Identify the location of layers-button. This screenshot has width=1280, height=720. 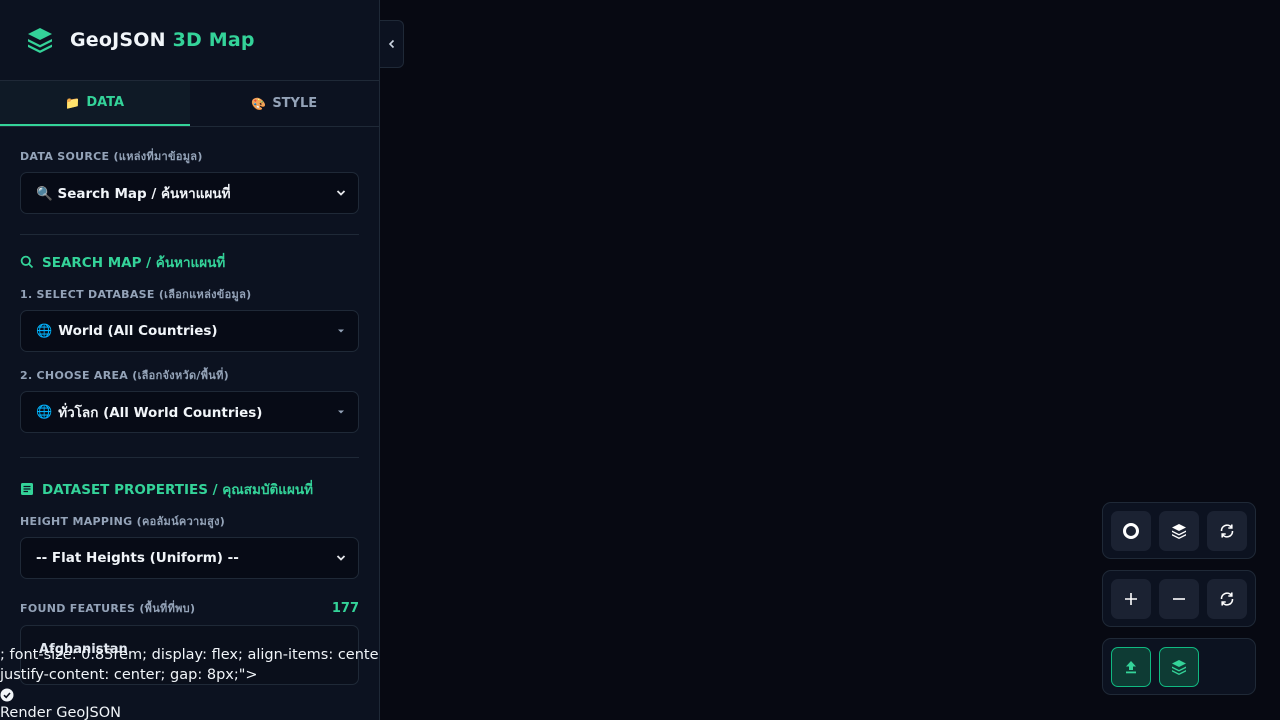
(1179, 530).